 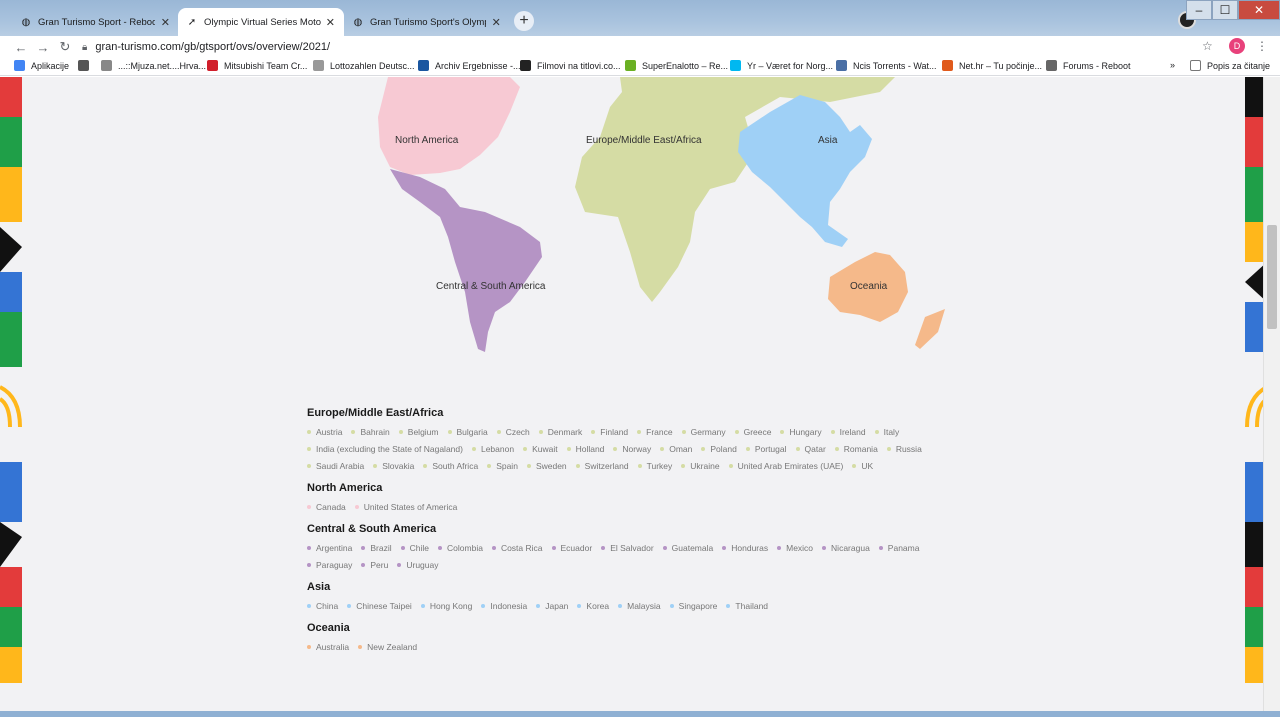 I want to click on page-scrollbar, so click(x=1271, y=397).